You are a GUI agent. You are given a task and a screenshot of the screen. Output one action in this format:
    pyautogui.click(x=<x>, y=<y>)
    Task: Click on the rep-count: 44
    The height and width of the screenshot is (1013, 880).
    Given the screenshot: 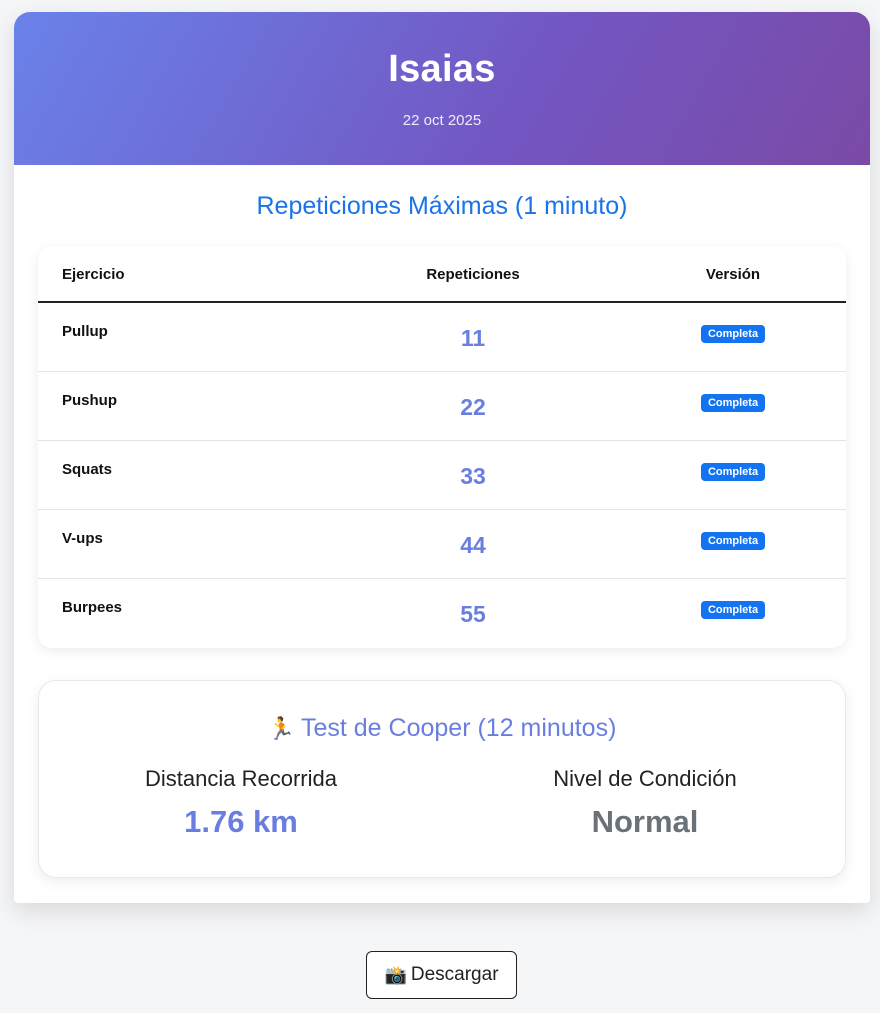 What is the action you would take?
    pyautogui.click(x=473, y=545)
    